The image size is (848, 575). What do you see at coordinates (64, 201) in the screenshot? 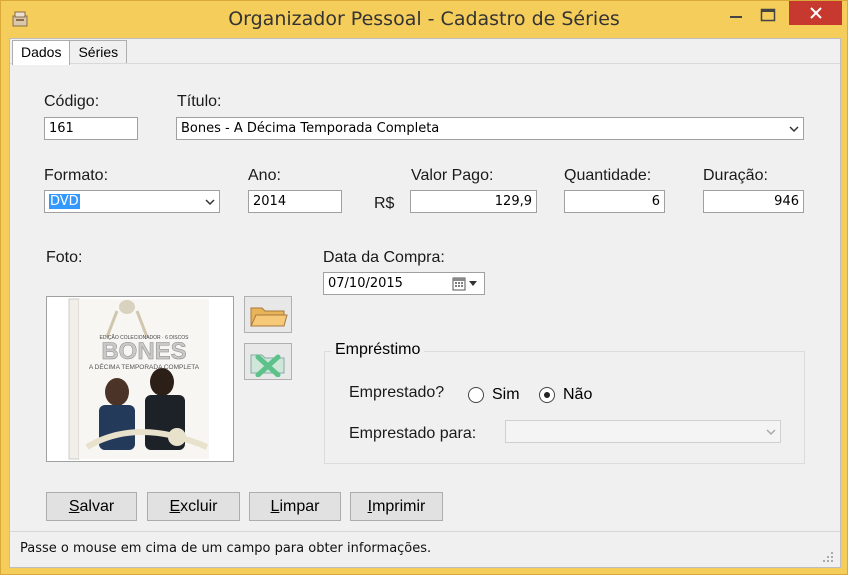
I see `formato-value: DVD` at bounding box center [64, 201].